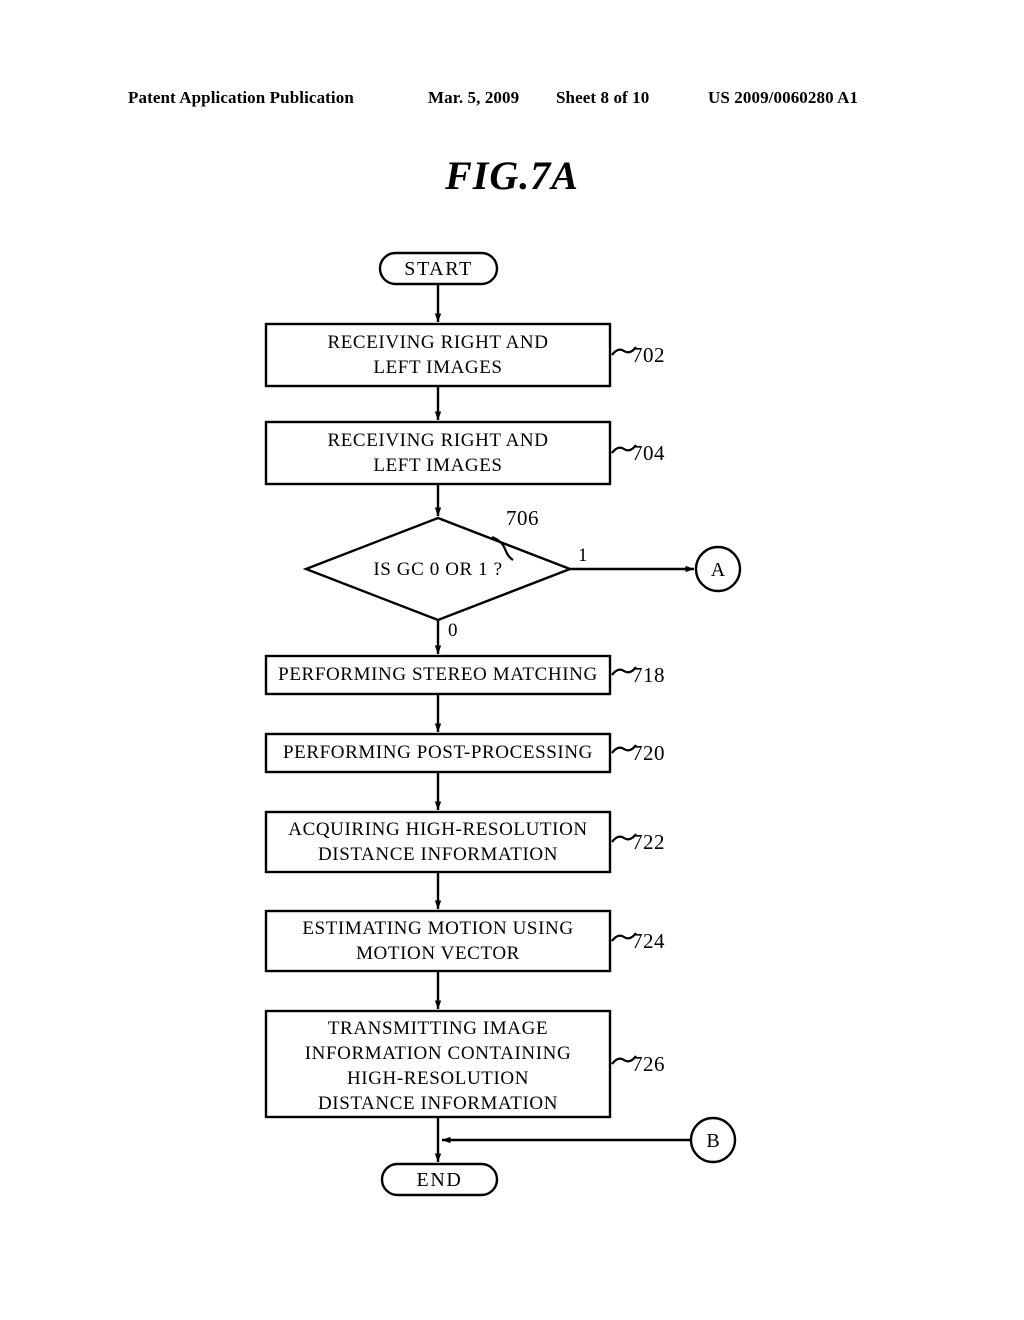 The height and width of the screenshot is (1320, 1024). Describe the element at coordinates (438, 355) in the screenshot. I see `process-box-702-text: RECEIVING RIGHT AND LEFT IMAGES` at that location.